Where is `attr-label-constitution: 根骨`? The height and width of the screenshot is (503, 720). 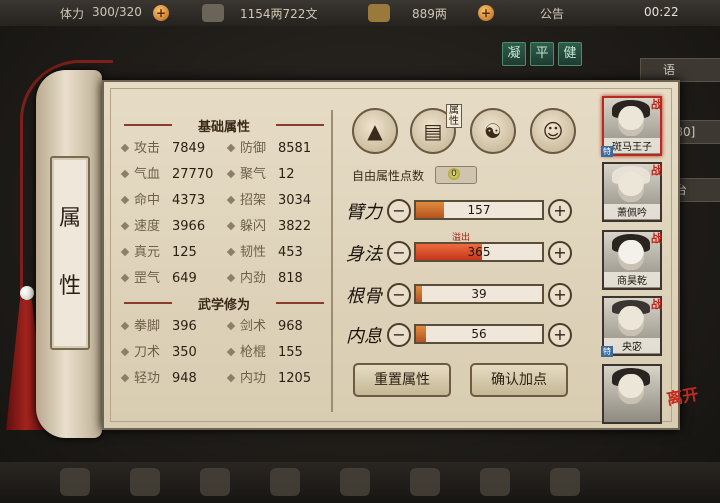
attr-label-constitution: 根骨 is located at coordinates (364, 296).